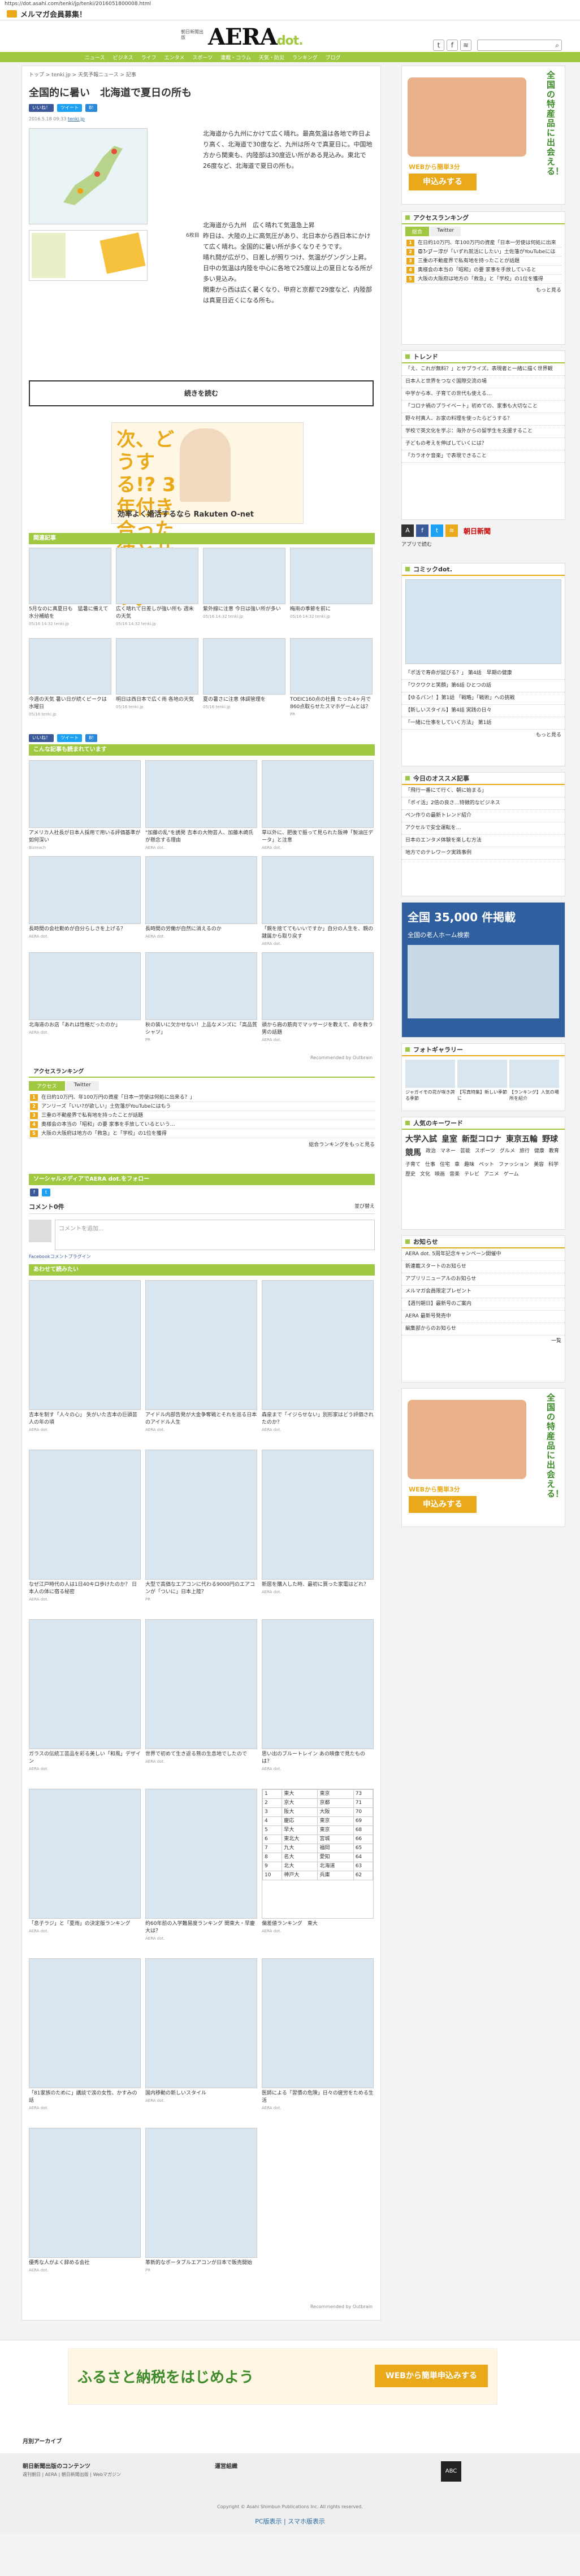 The height and width of the screenshot is (2576, 580). What do you see at coordinates (201, 393) in the screenshot?
I see `read-more-button: 続きを読む` at bounding box center [201, 393].